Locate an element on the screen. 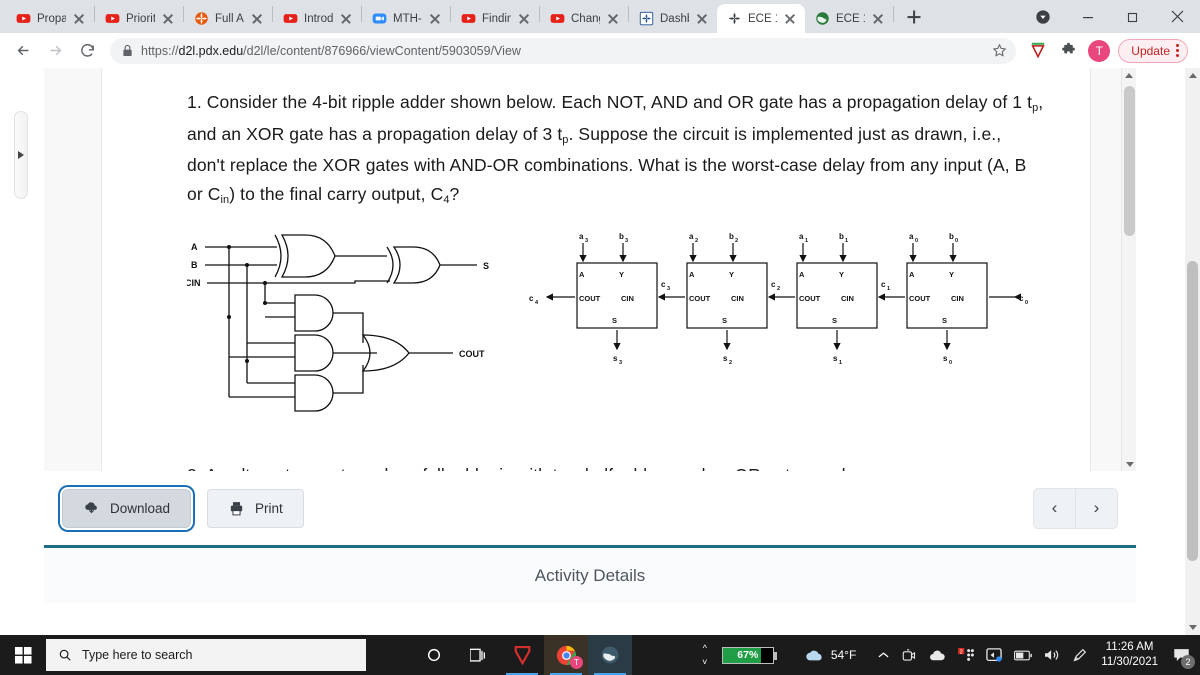 The width and height of the screenshot is (1200, 675). new-tab-button is located at coordinates (914, 17).